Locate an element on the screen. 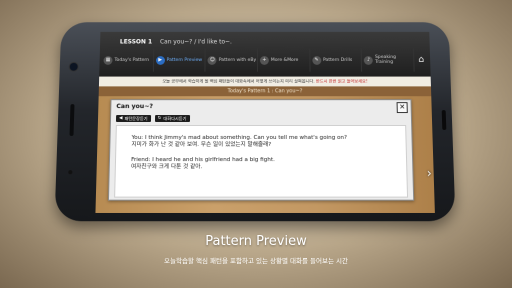 Image resolution: width=512 pixels, height=288 pixels. nav-label: Pattern Drills is located at coordinates (337, 60).